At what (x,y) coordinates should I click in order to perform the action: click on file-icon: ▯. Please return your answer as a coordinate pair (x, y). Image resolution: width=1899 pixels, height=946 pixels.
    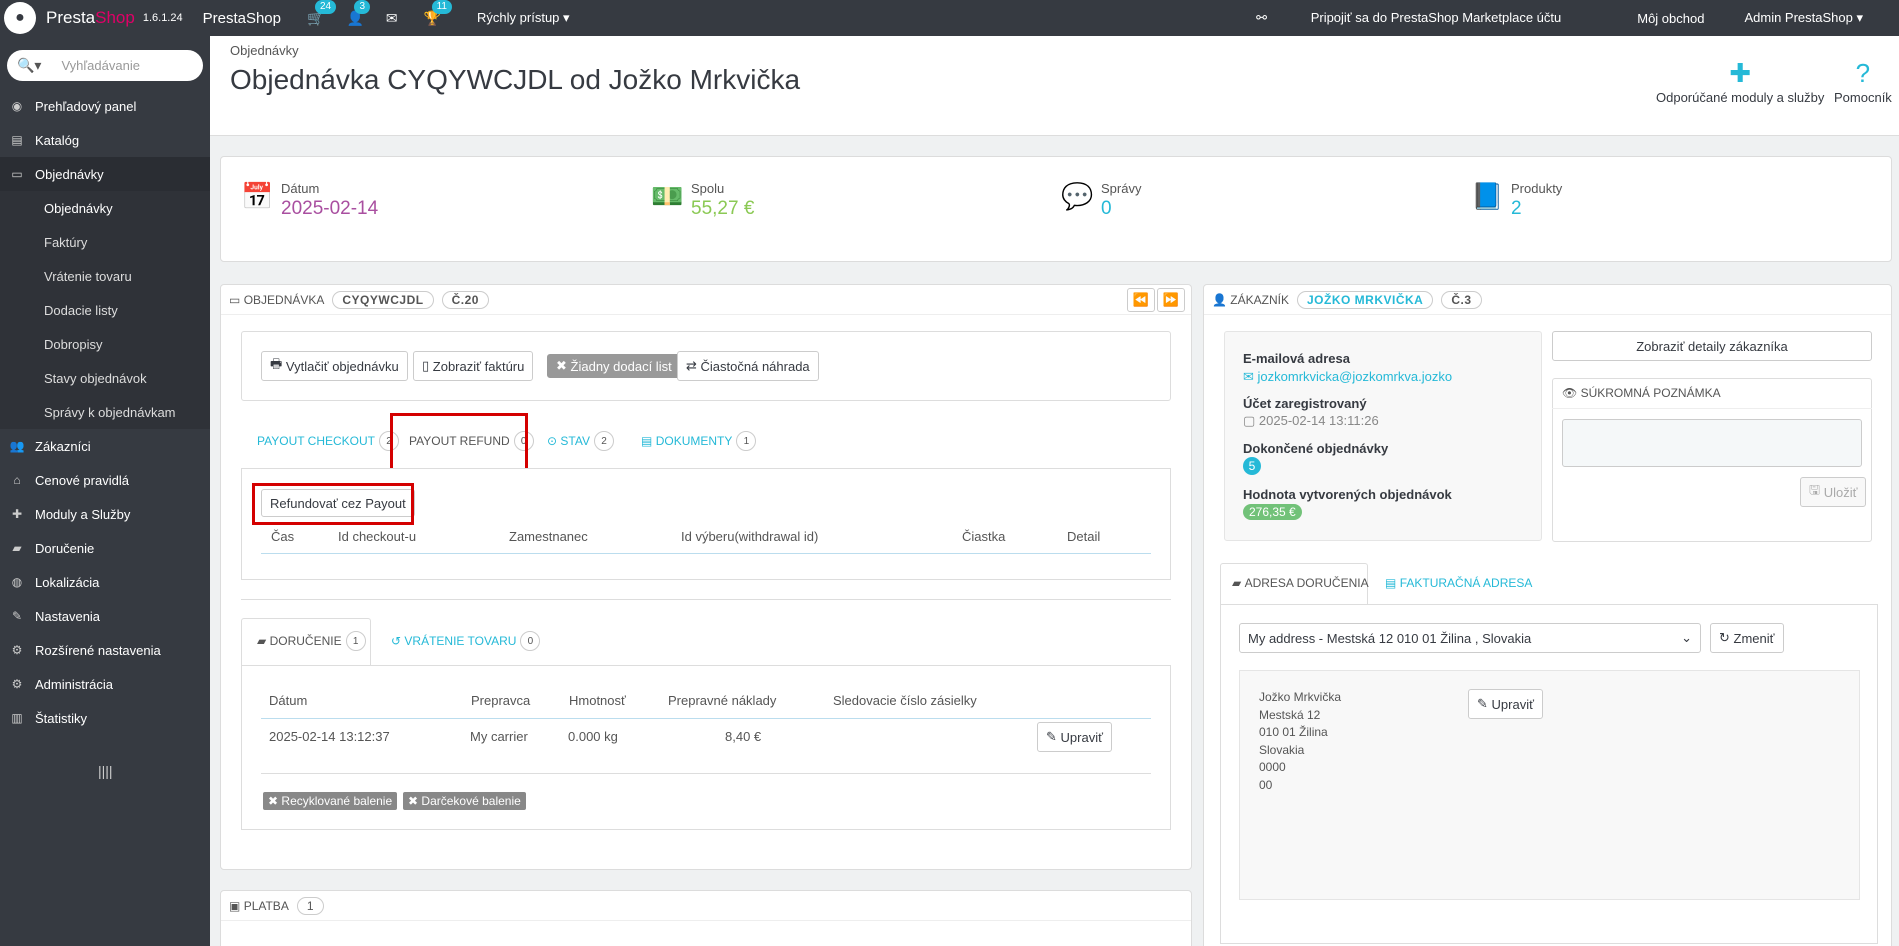
    Looking at the image, I should click on (426, 365).